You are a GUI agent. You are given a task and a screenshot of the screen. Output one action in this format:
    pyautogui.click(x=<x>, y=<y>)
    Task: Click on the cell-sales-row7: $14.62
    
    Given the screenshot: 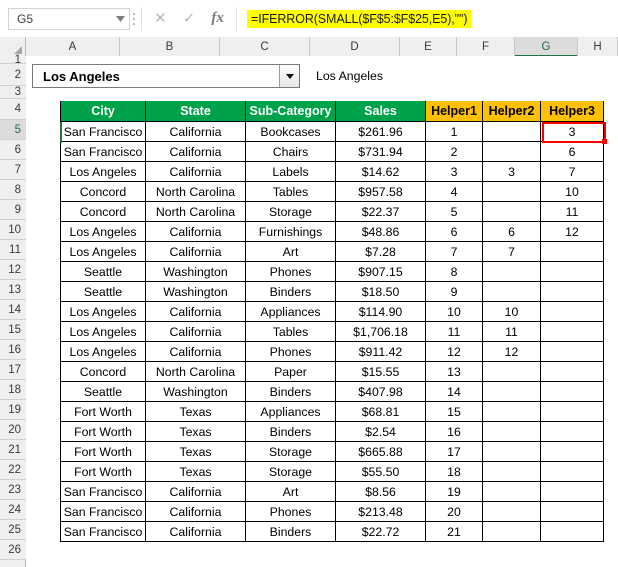 What is the action you would take?
    pyautogui.click(x=381, y=172)
    